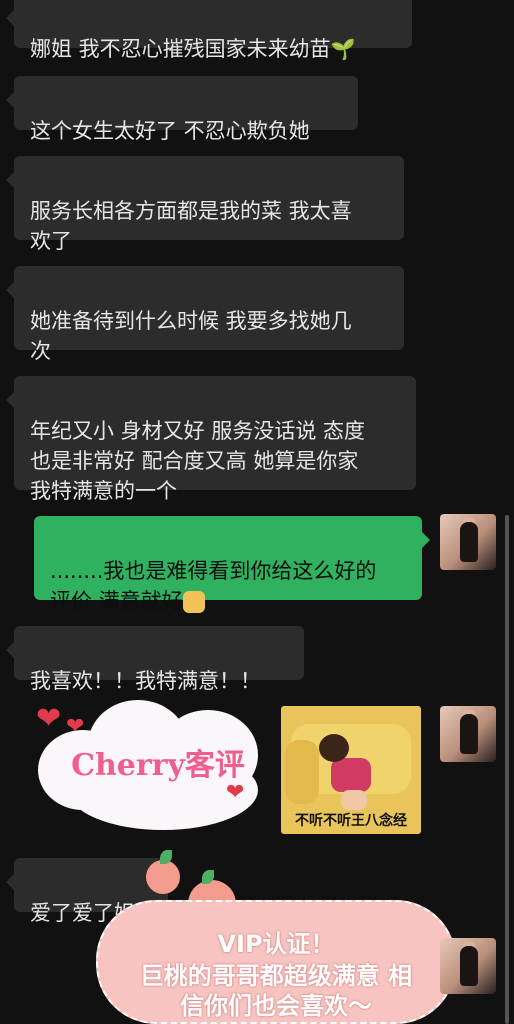  Describe the element at coordinates (276, 944) in the screenshot. I see `vip-line-1: VIP认证！` at that location.